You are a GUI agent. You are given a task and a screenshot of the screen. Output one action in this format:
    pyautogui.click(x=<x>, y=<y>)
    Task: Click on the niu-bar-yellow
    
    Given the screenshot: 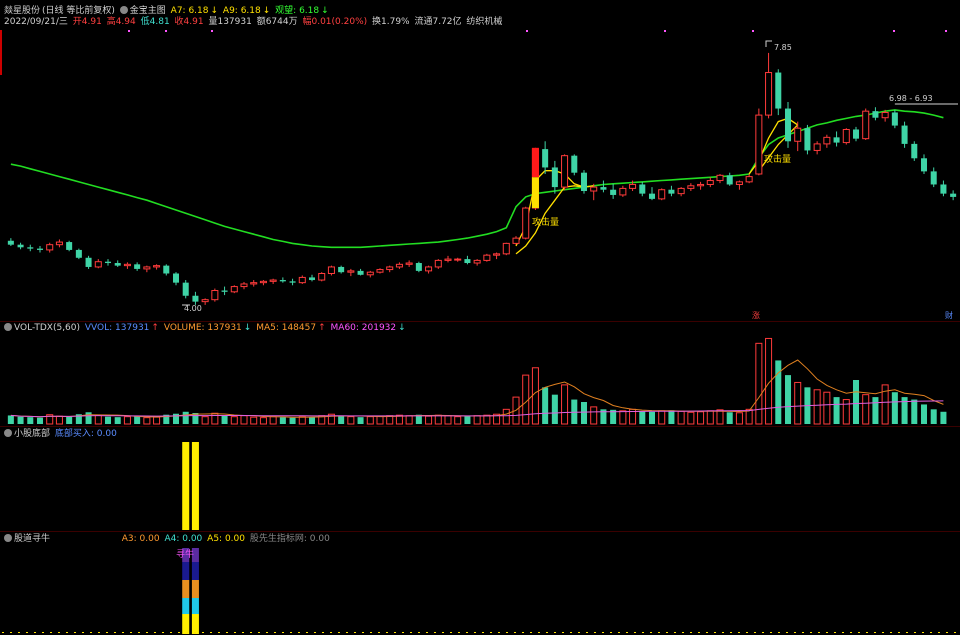 What is the action you would take?
    pyautogui.click(x=186, y=624)
    